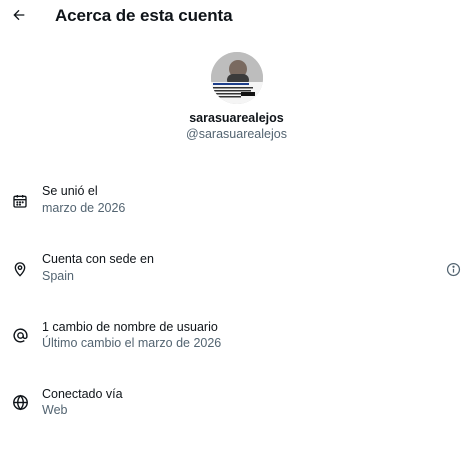 The image size is (473, 458). What do you see at coordinates (98, 259) in the screenshot?
I see `location-label: Cuenta con sede en` at bounding box center [98, 259].